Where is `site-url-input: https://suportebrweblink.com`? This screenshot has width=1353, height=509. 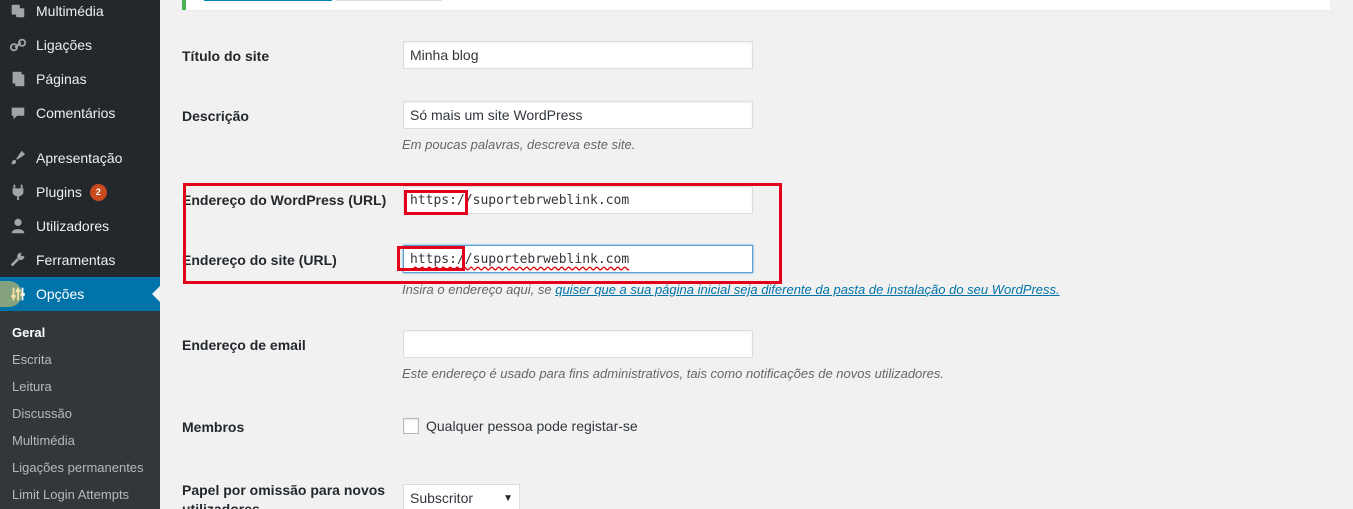 site-url-input: https://suportebrweblink.com is located at coordinates (578, 259).